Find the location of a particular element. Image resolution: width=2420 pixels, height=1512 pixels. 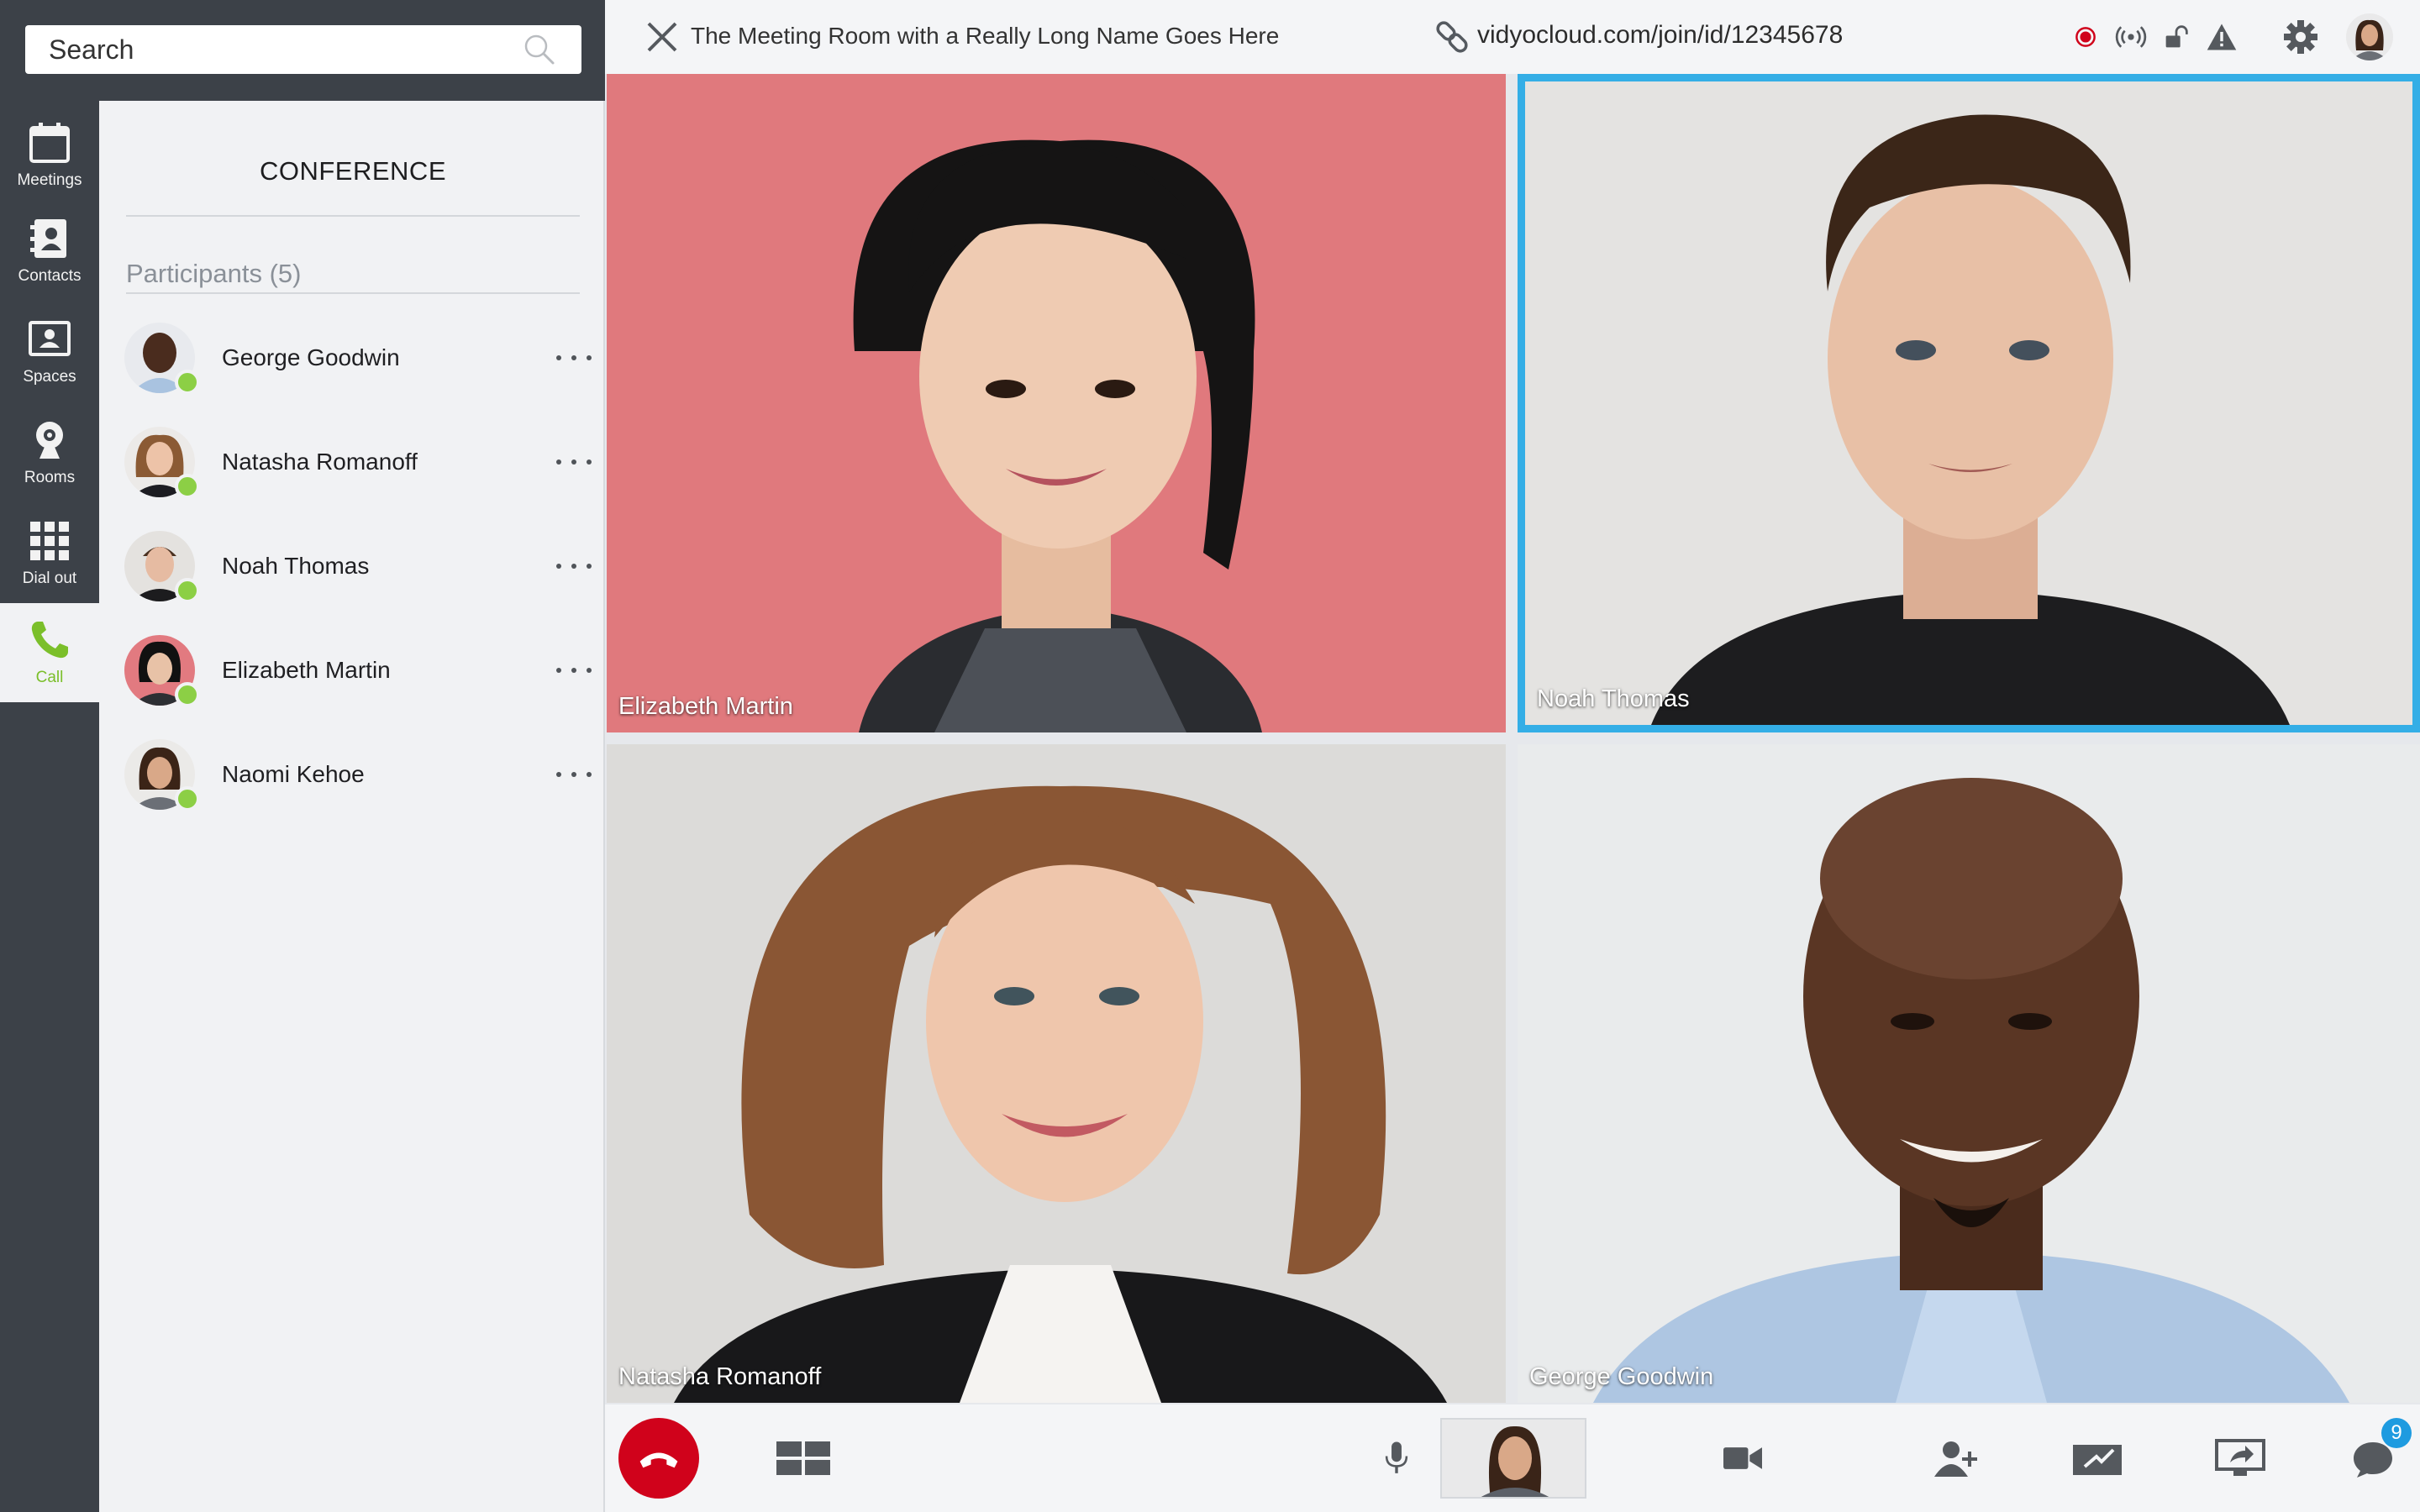

microphone-icon is located at coordinates (1396, 1457).